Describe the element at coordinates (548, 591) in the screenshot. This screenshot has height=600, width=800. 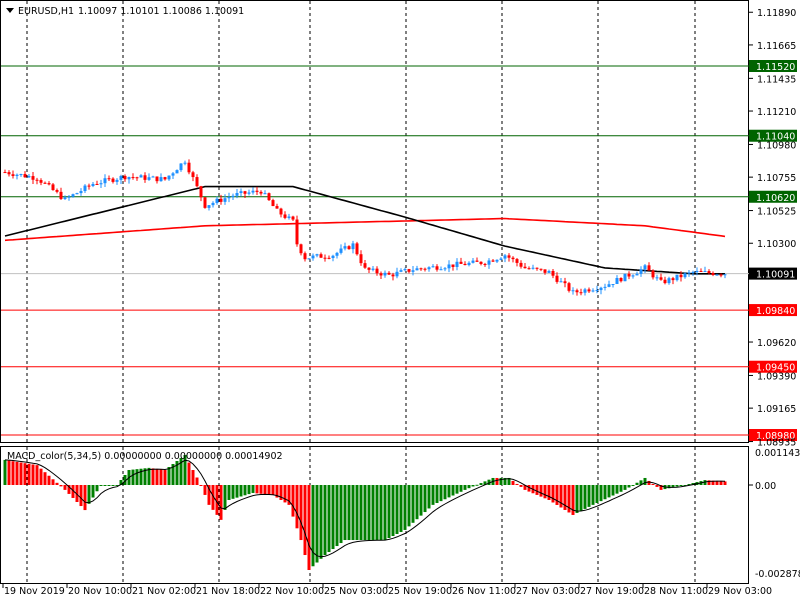
I see `time-tick-label: 27 Nov 03:00` at that location.